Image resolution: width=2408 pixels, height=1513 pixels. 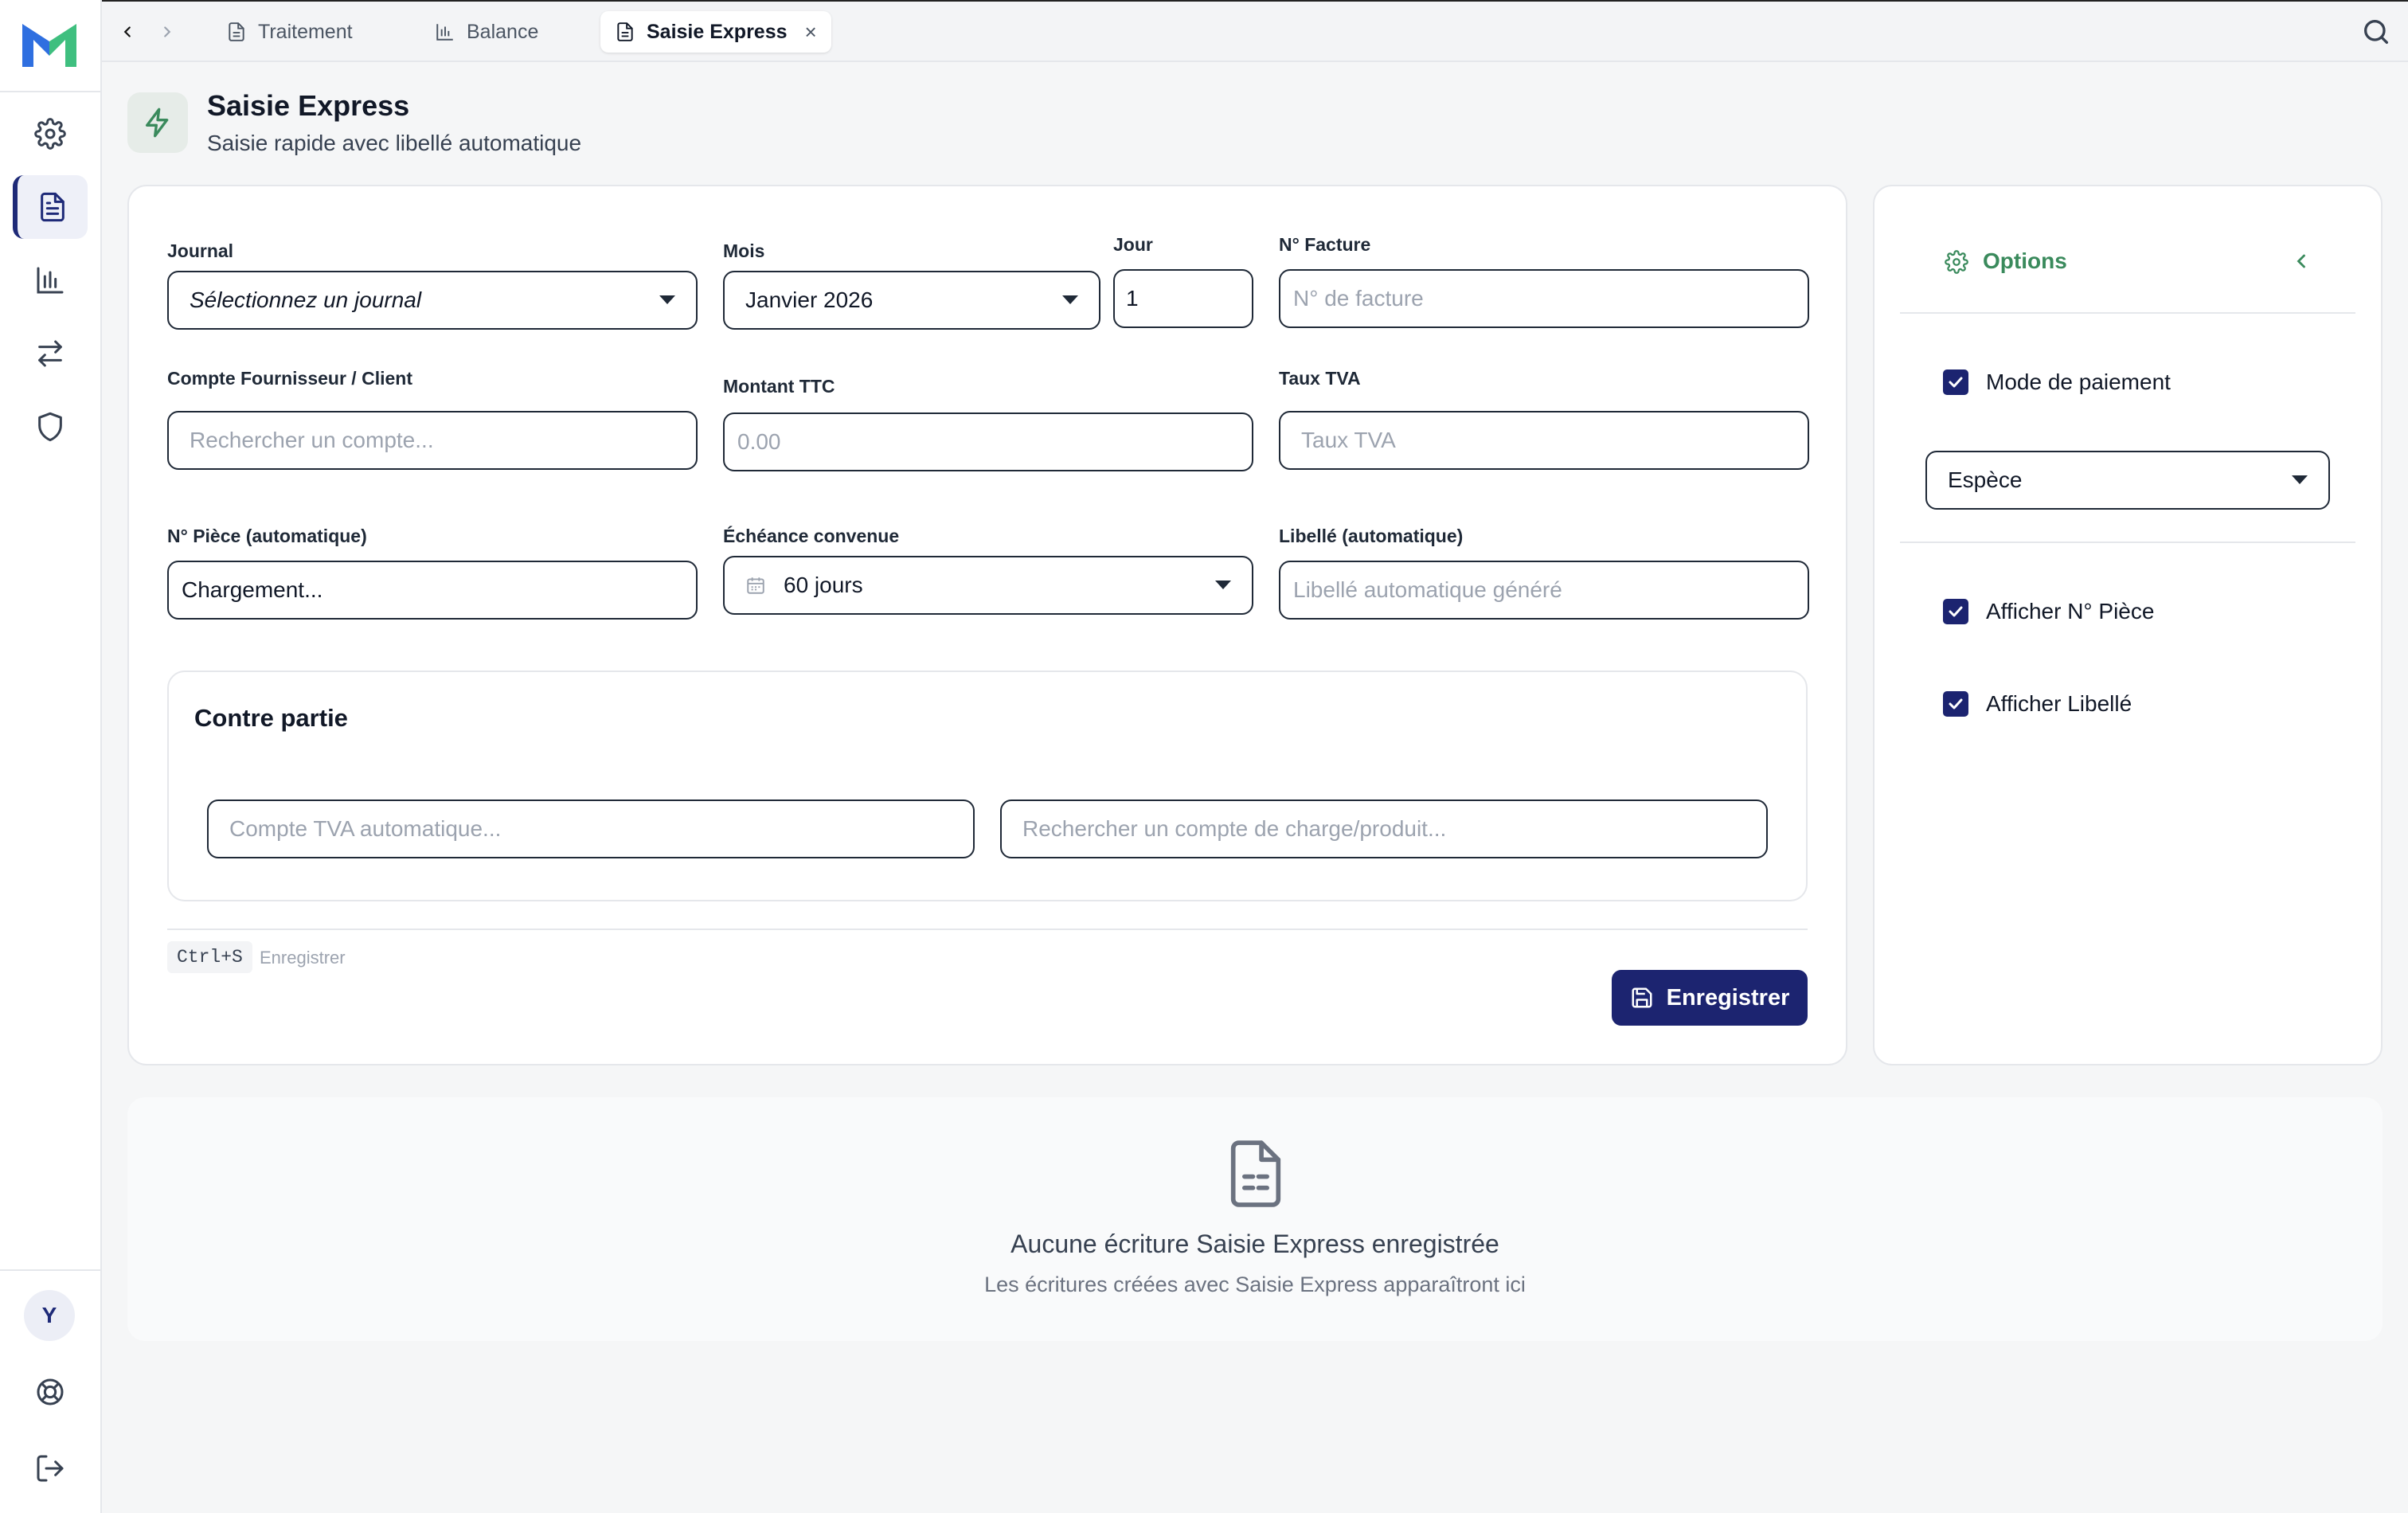 I want to click on sidebar-item-transfers, so click(x=50, y=353).